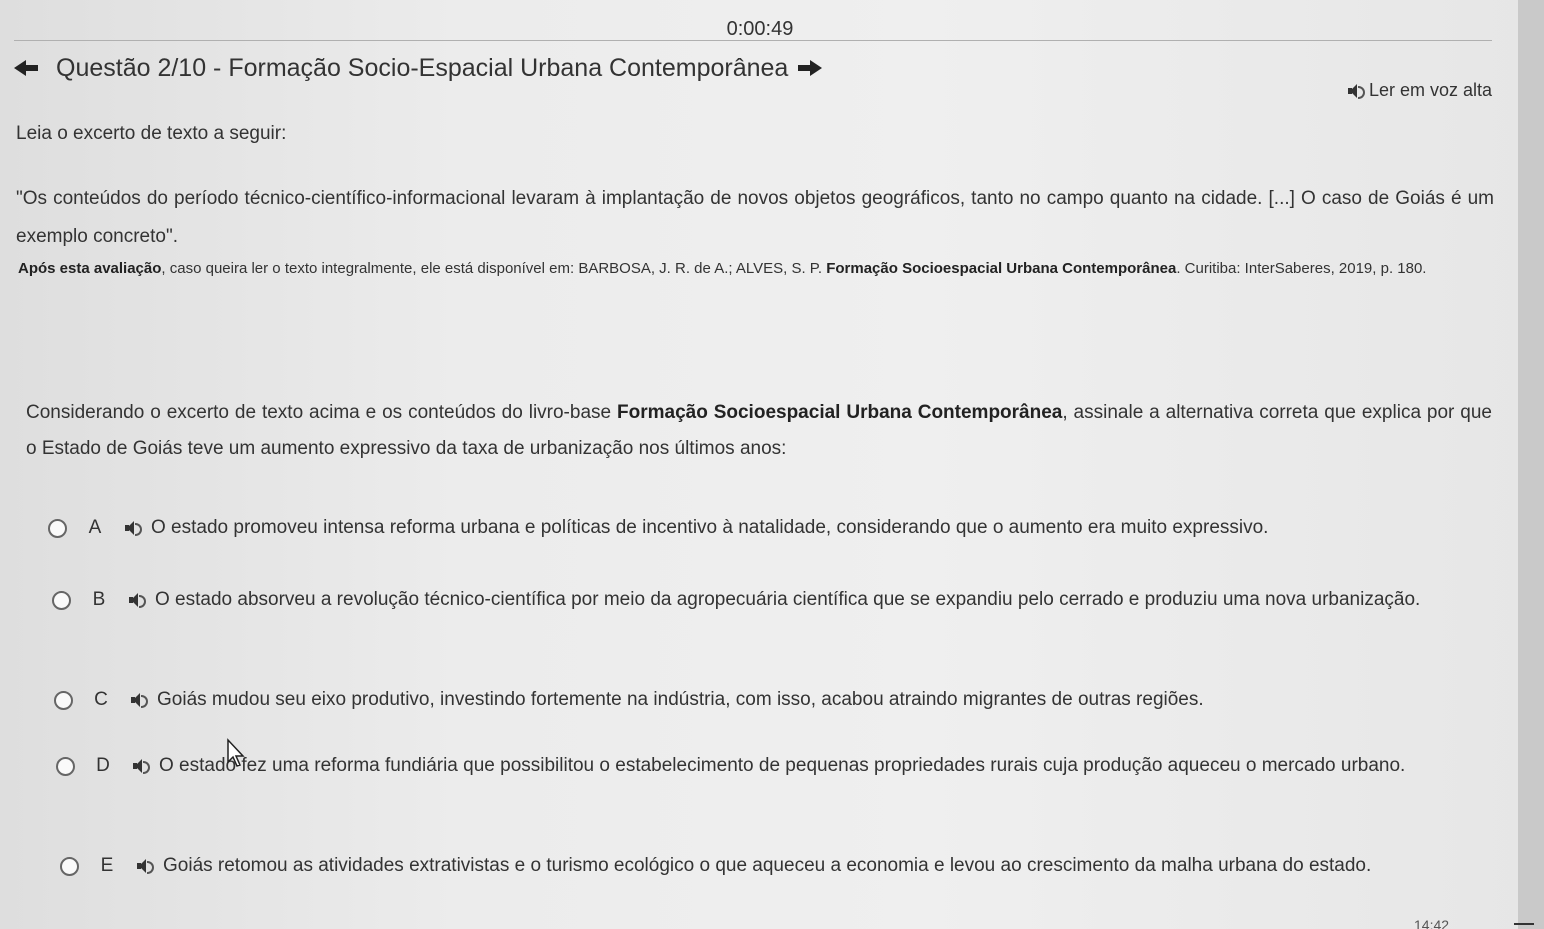  I want to click on system-clock: 14:42, so click(1432, 923).